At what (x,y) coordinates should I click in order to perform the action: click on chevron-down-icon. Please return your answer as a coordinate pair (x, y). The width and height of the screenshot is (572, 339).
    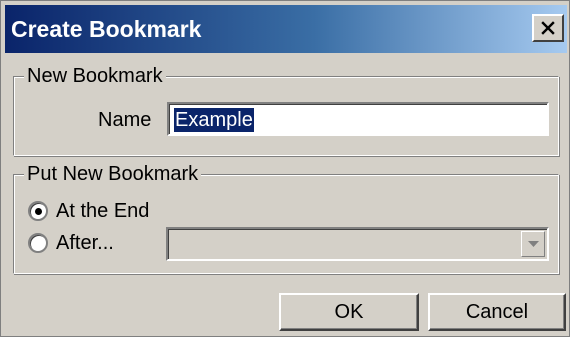
    Looking at the image, I should click on (533, 244).